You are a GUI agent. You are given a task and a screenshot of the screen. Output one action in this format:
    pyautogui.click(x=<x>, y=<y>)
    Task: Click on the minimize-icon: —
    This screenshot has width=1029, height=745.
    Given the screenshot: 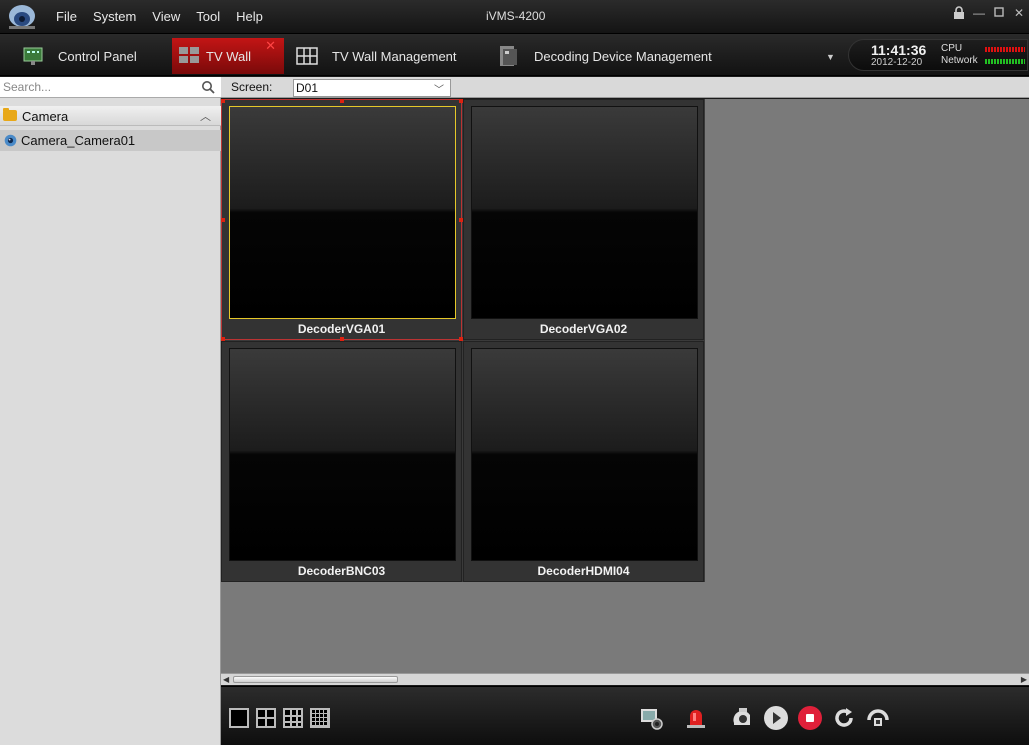 What is the action you would take?
    pyautogui.click(x=979, y=13)
    